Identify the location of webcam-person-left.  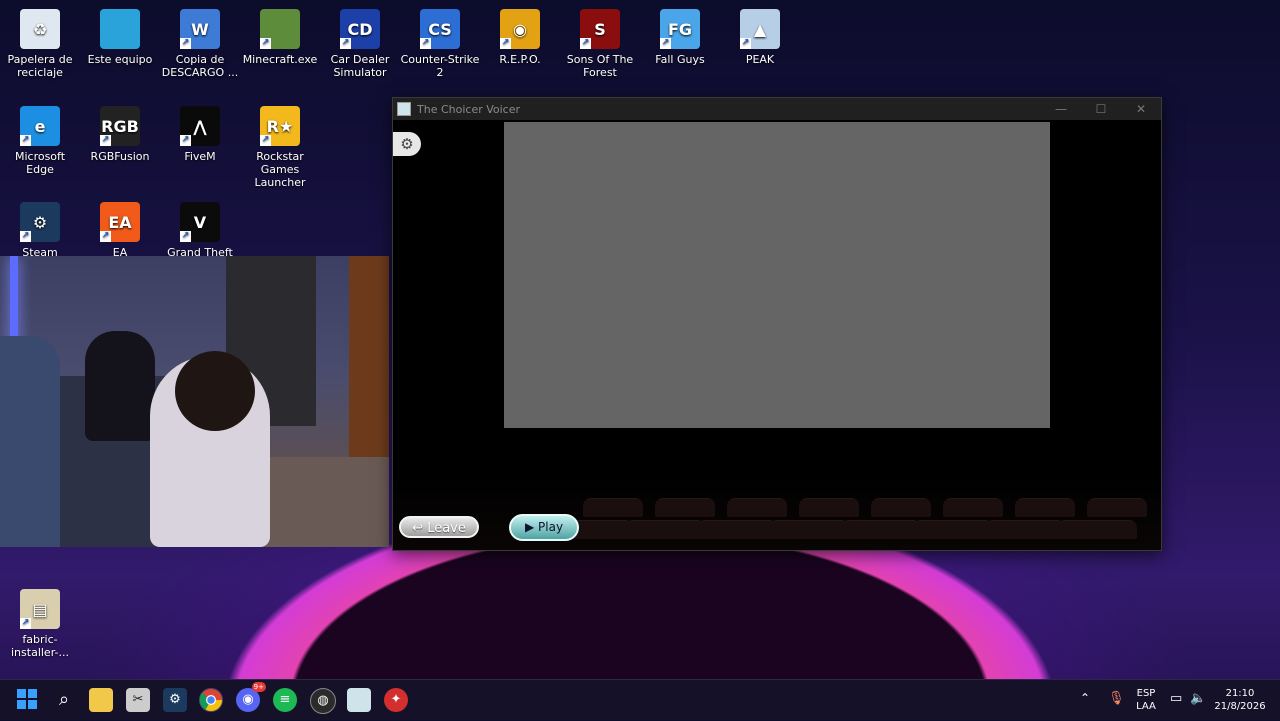
(30, 441).